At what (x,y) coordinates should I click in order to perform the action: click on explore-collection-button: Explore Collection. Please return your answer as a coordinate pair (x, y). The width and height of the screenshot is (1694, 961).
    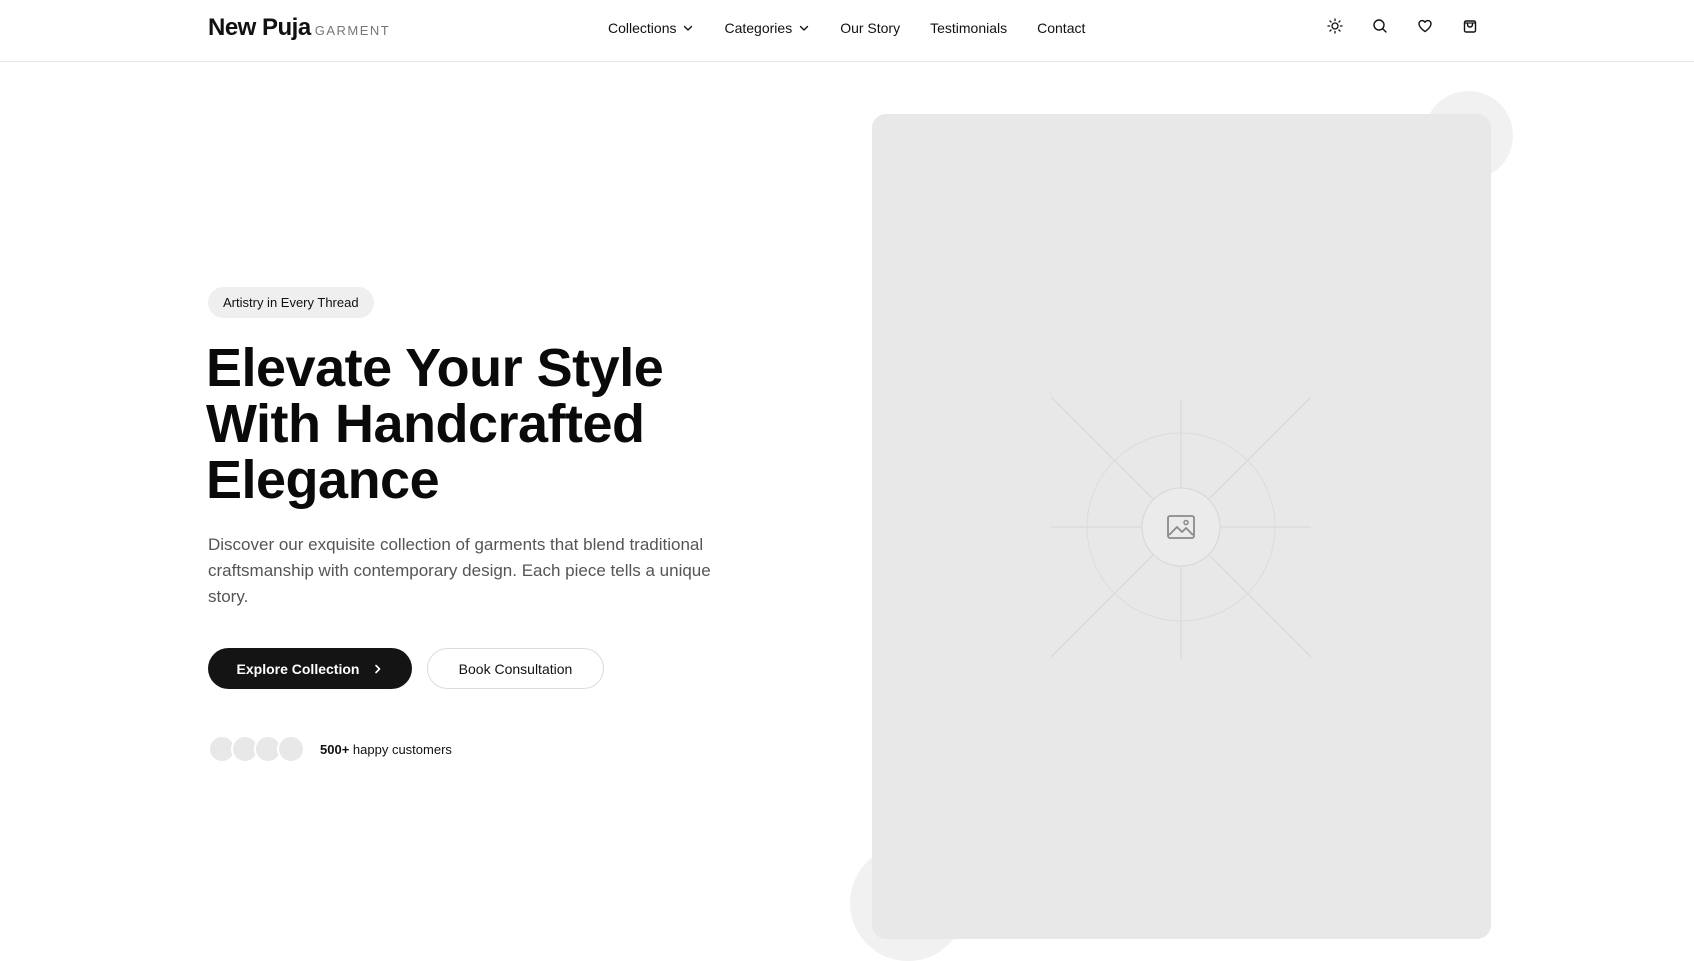
    Looking at the image, I should click on (310, 668).